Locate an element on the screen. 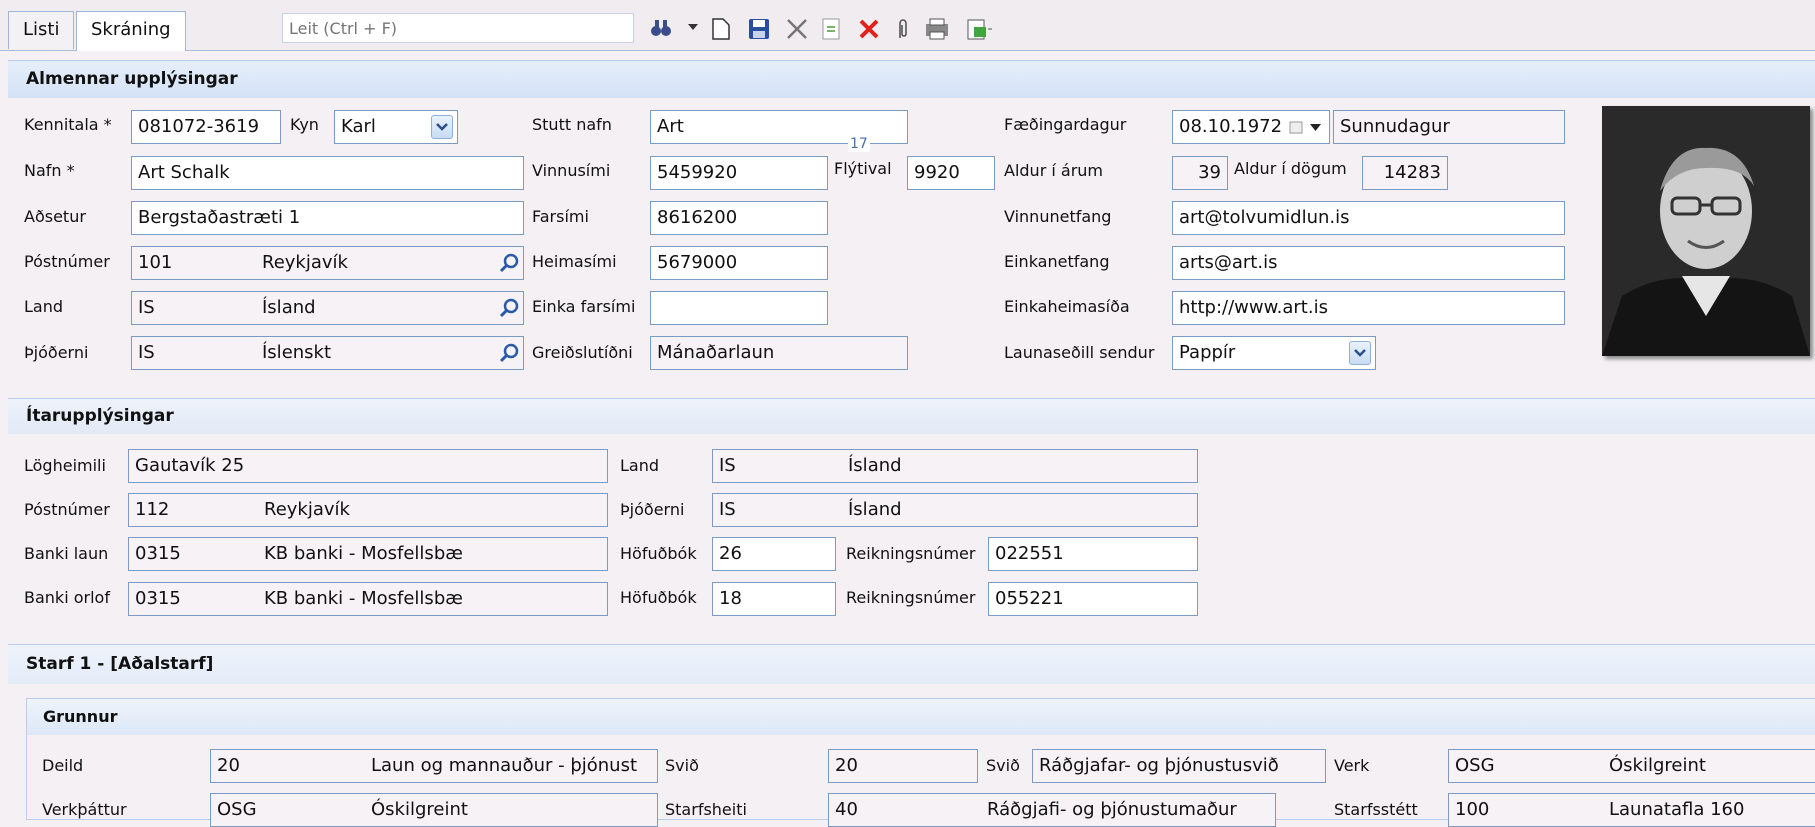 Image resolution: width=1815 pixels, height=827 pixels. banki-orlof-field: 0315 KB banki - Mosfellsbæ is located at coordinates (368, 599).